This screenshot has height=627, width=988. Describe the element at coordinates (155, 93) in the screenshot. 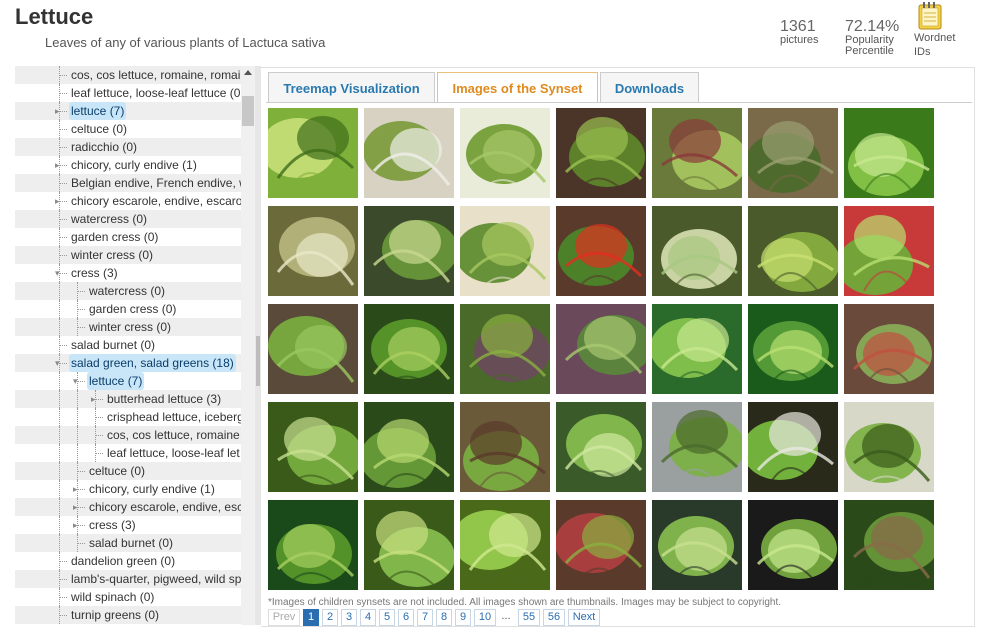

I see `tree-item-label: leaf lettuce, loose-leaf lettuce (0` at that location.